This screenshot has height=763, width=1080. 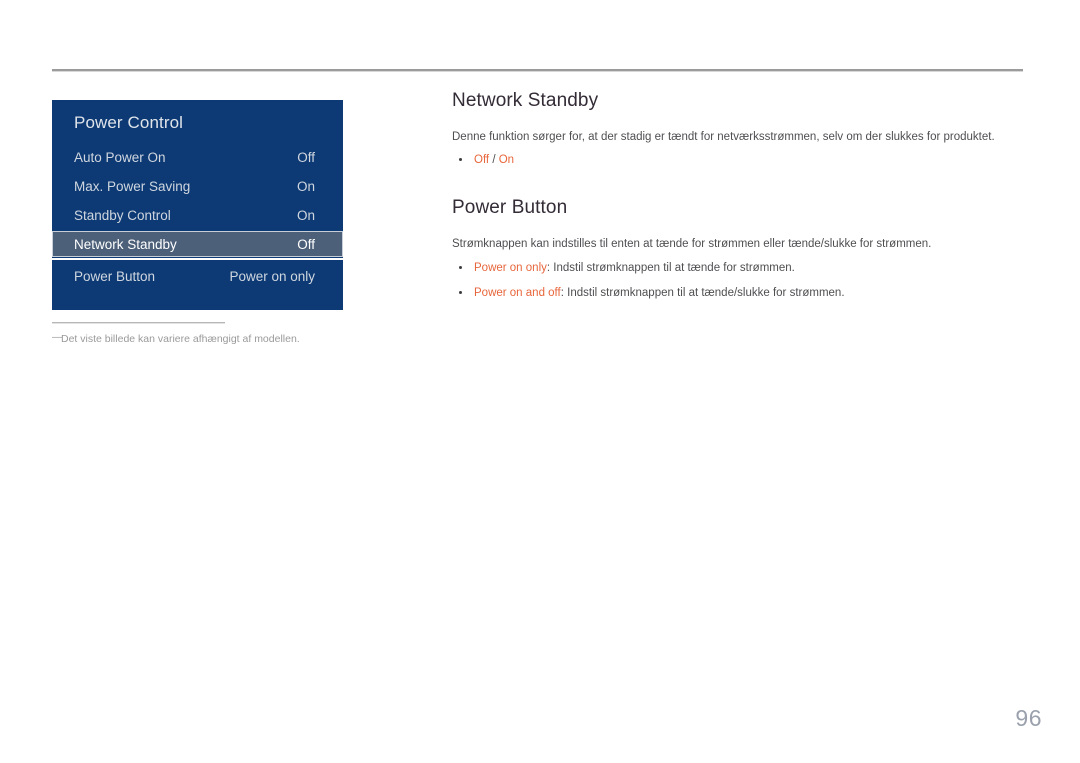 I want to click on section-heading: Network Standby, so click(x=525, y=100).